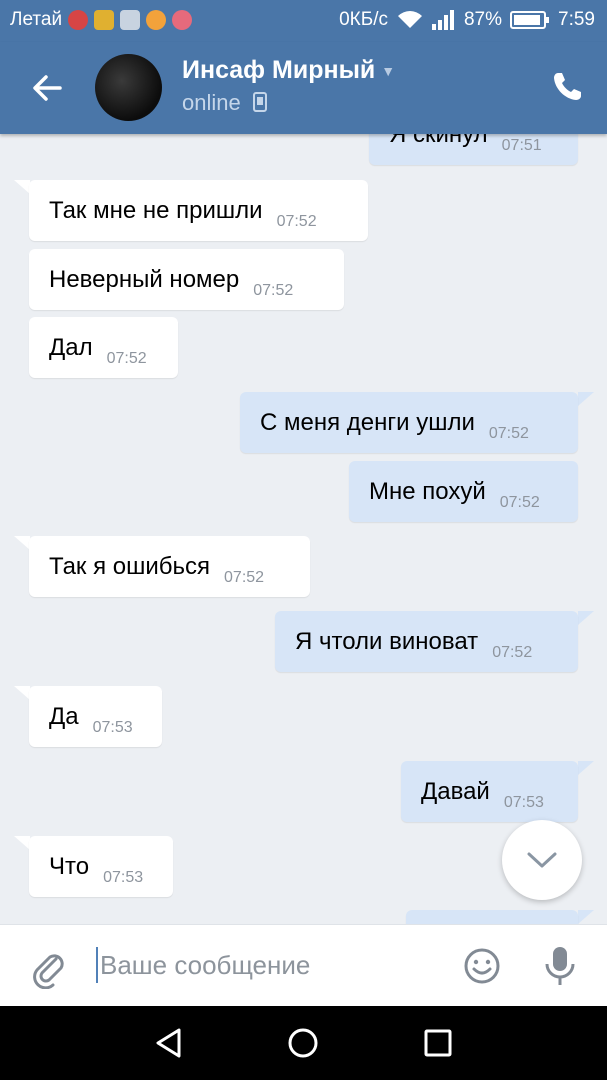  Describe the element at coordinates (482, 966) in the screenshot. I see `emoji-icon` at that location.